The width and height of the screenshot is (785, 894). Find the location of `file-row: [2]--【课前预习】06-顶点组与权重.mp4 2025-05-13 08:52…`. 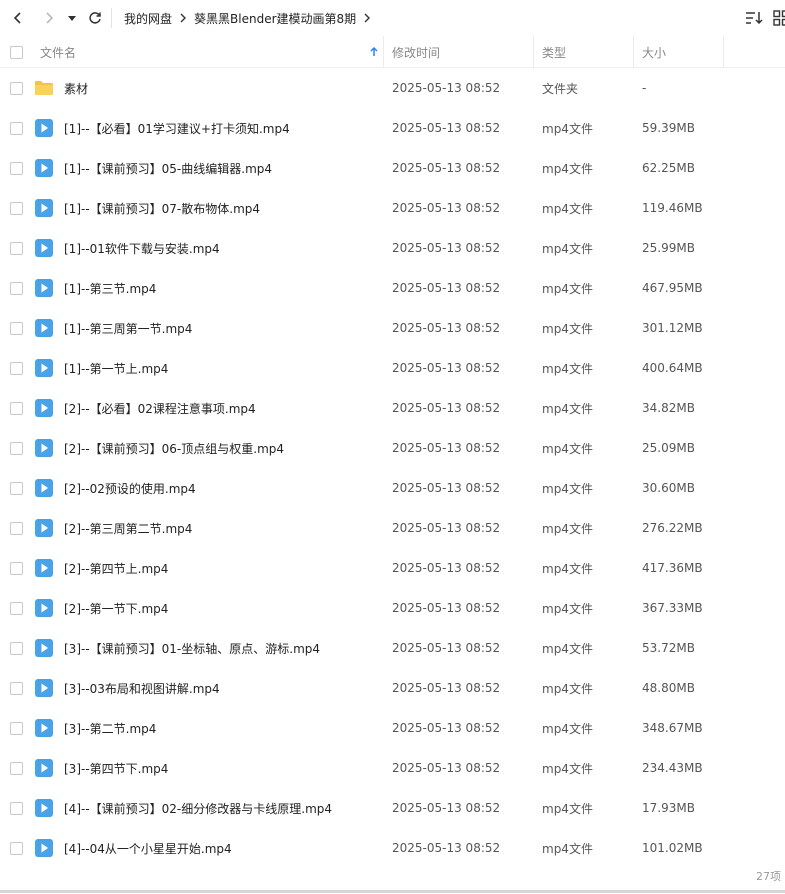

file-row: [2]--【课前预习】06-顶点组与权重.mp4 2025-05-13 08:52… is located at coordinates (392, 448).